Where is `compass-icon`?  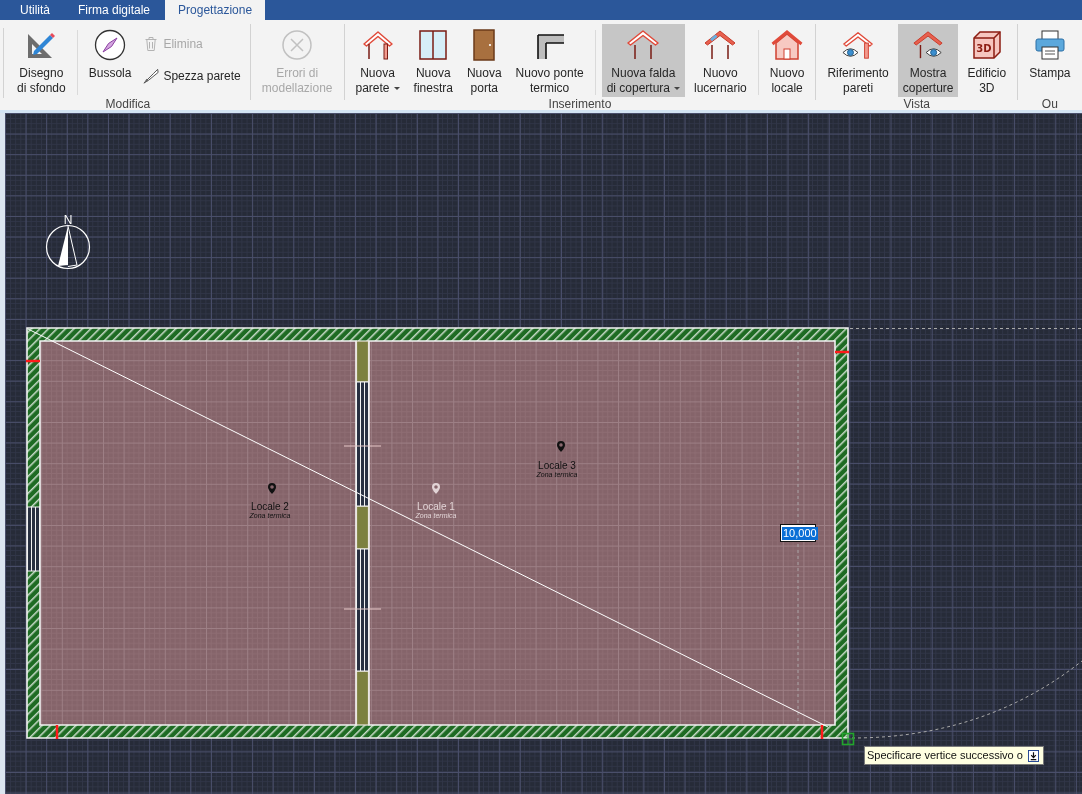 compass-icon is located at coordinates (110, 45).